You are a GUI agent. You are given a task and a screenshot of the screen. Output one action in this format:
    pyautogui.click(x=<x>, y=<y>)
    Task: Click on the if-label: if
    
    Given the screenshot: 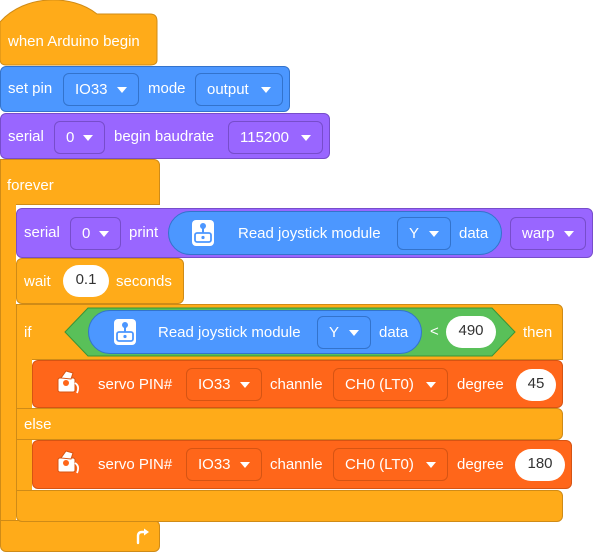 What is the action you would take?
    pyautogui.click(x=28, y=332)
    